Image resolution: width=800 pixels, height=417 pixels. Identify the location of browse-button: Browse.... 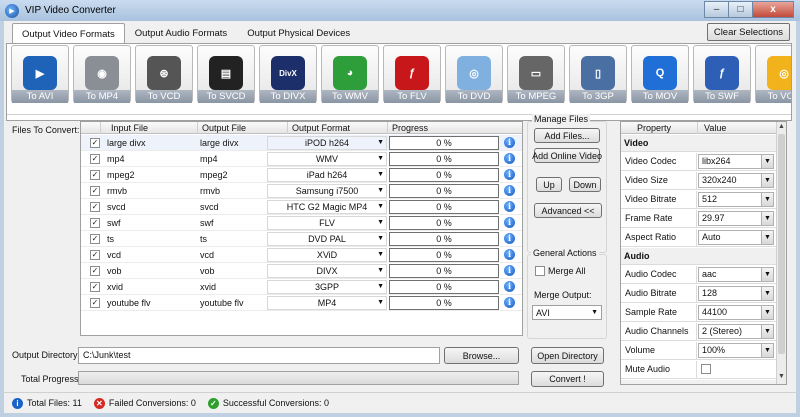
(481, 355).